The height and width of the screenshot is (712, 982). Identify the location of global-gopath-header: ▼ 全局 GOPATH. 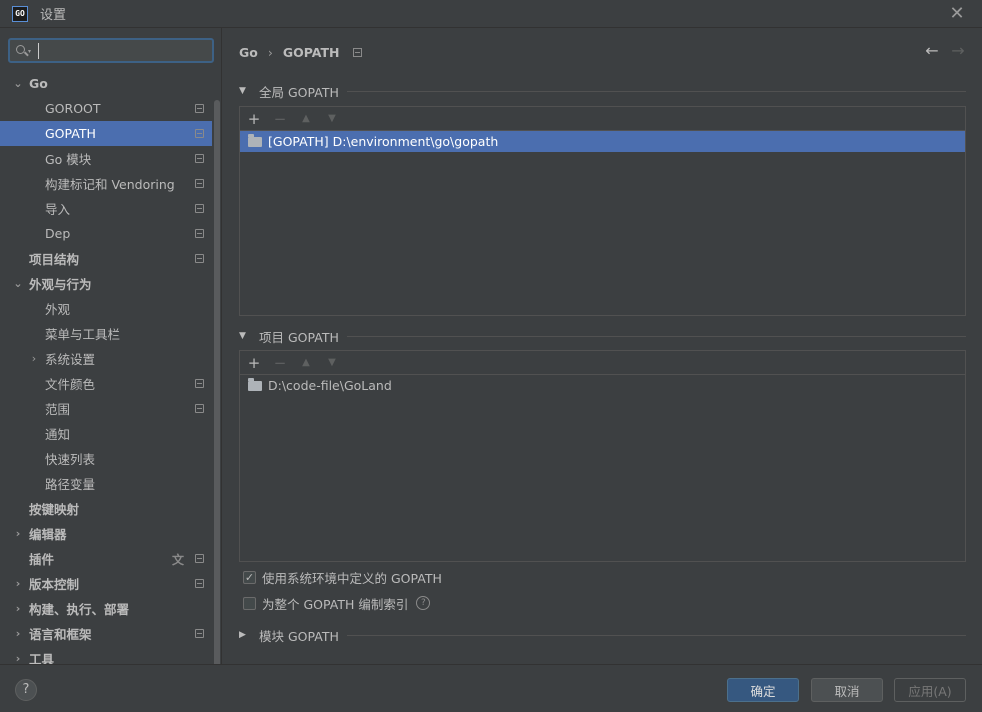
(602, 91).